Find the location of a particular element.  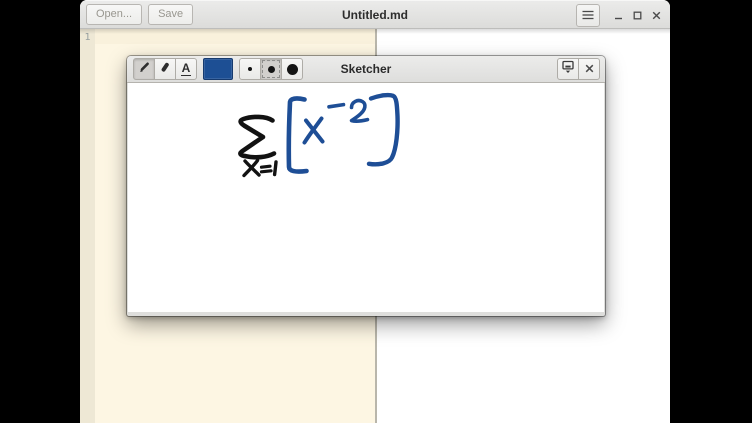

hamburger-menu-icon is located at coordinates (588, 16).